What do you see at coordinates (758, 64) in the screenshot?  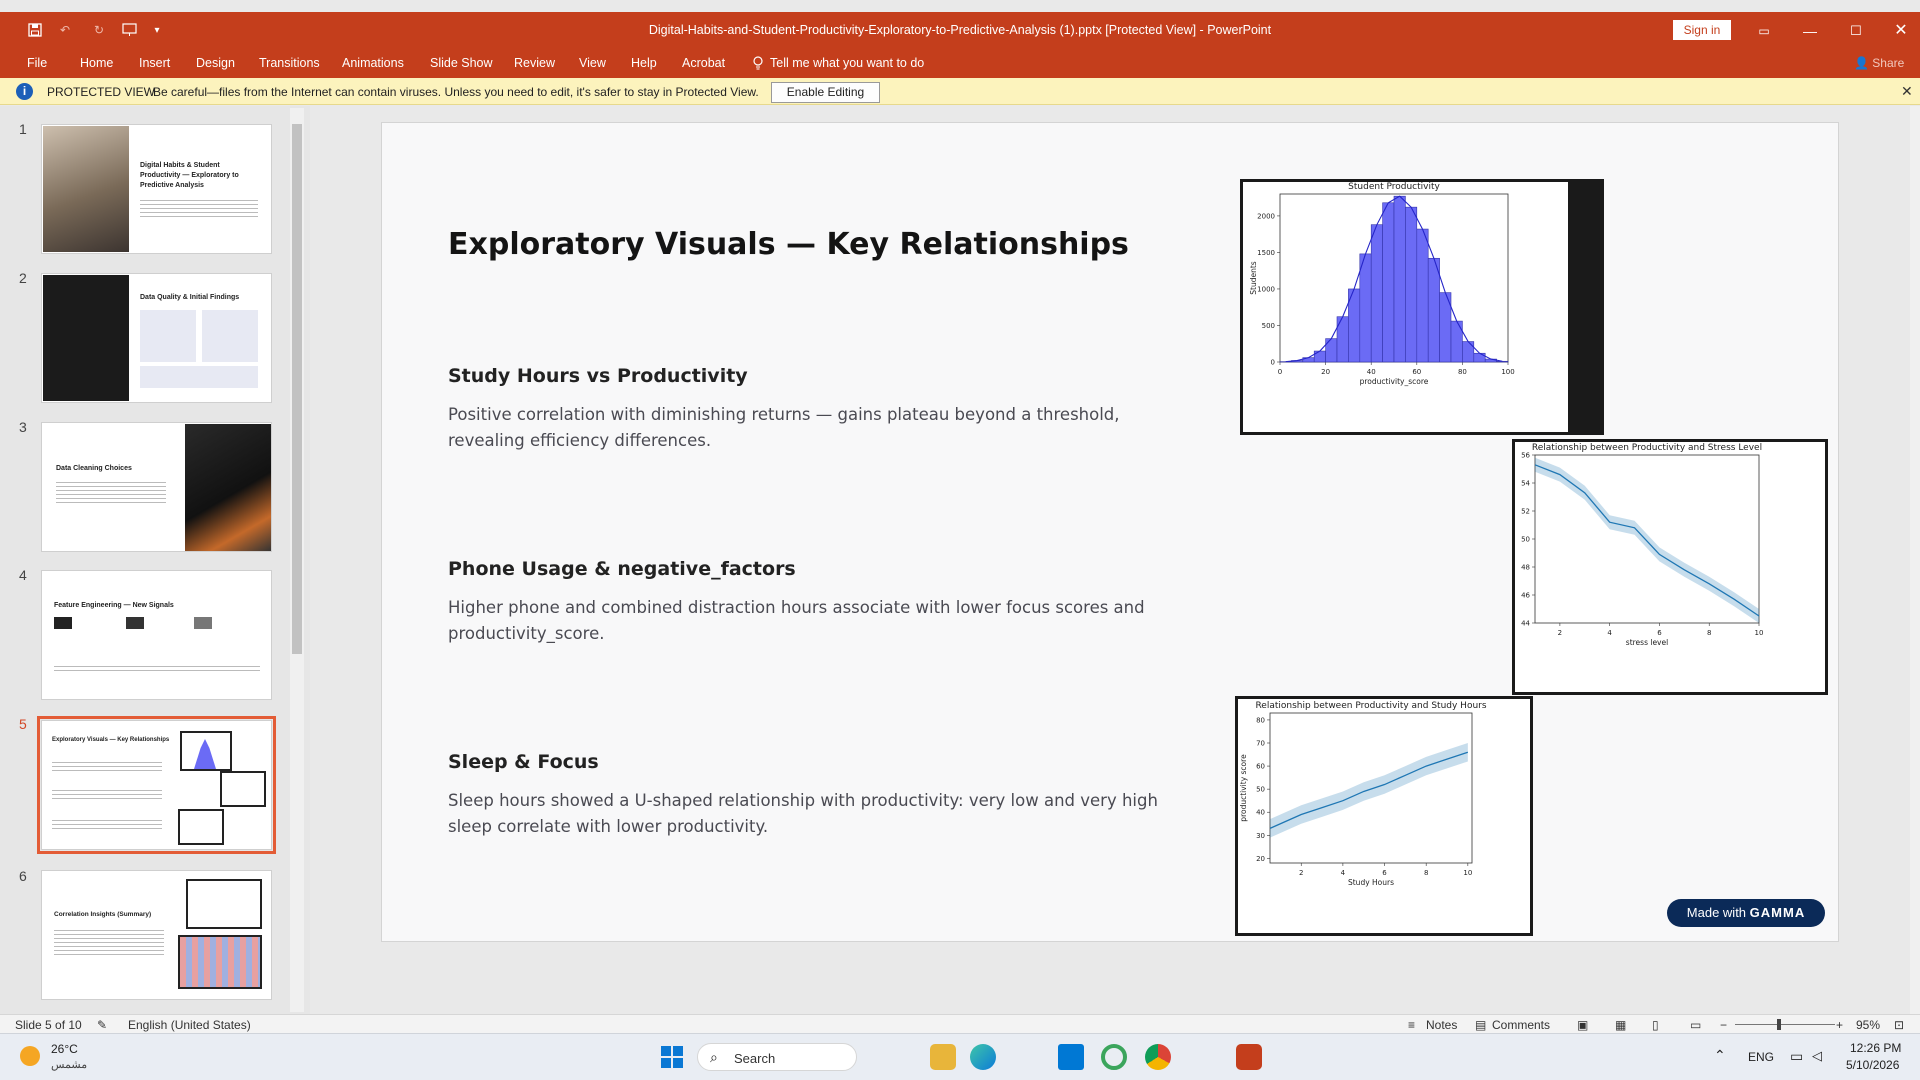 I see `lightbulb-icon` at bounding box center [758, 64].